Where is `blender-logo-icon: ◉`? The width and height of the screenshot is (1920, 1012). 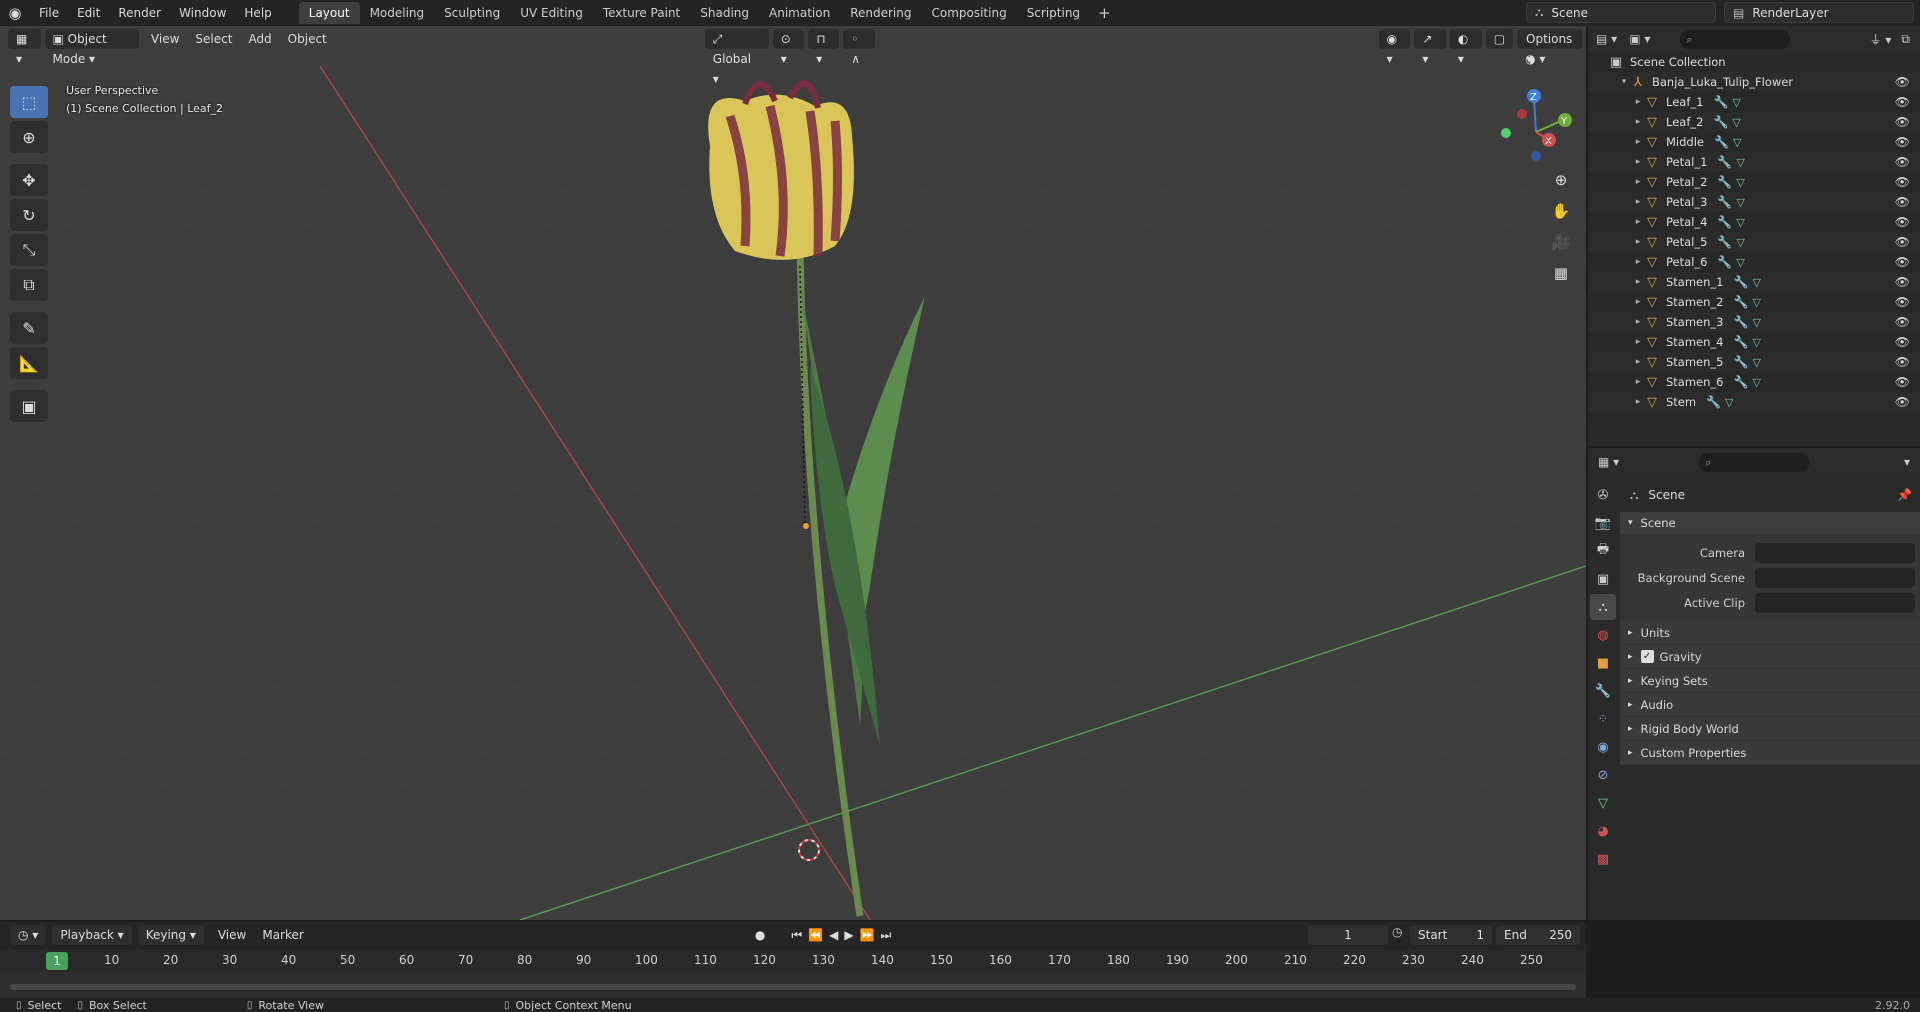
blender-logo-icon: ◉ is located at coordinates (15, 13).